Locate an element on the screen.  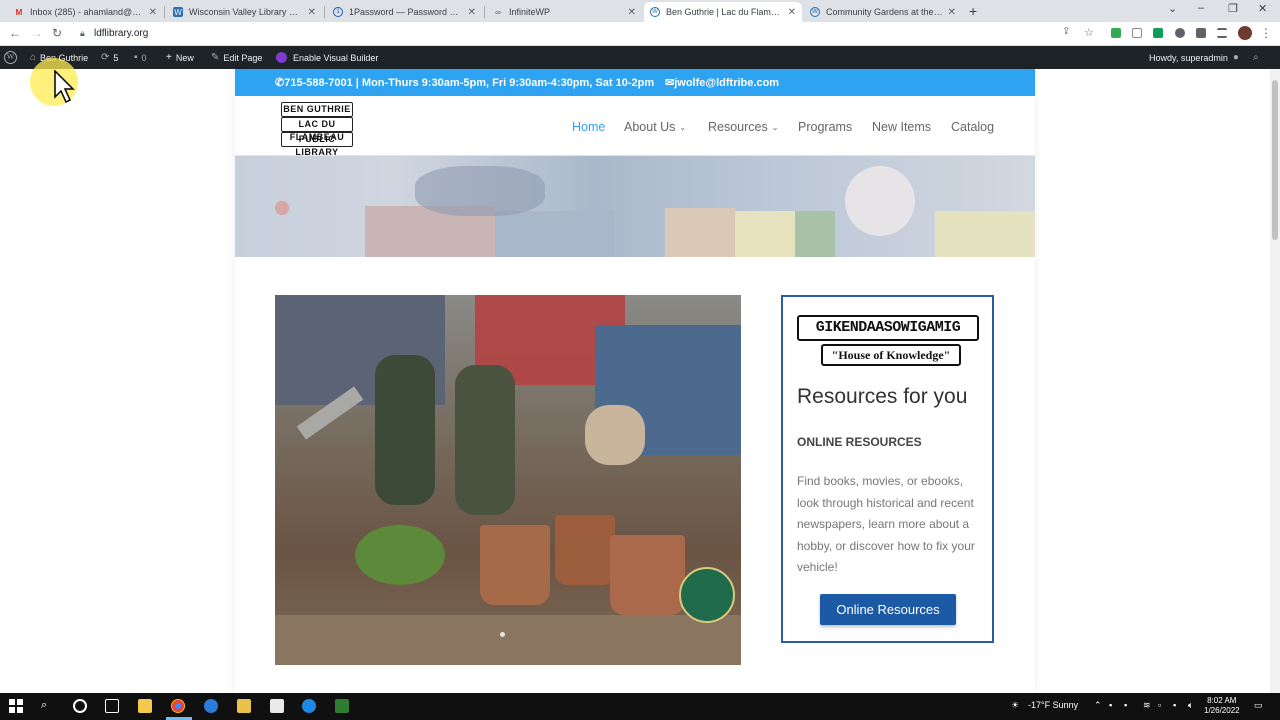
globe-icon is located at coordinates (211, 706).